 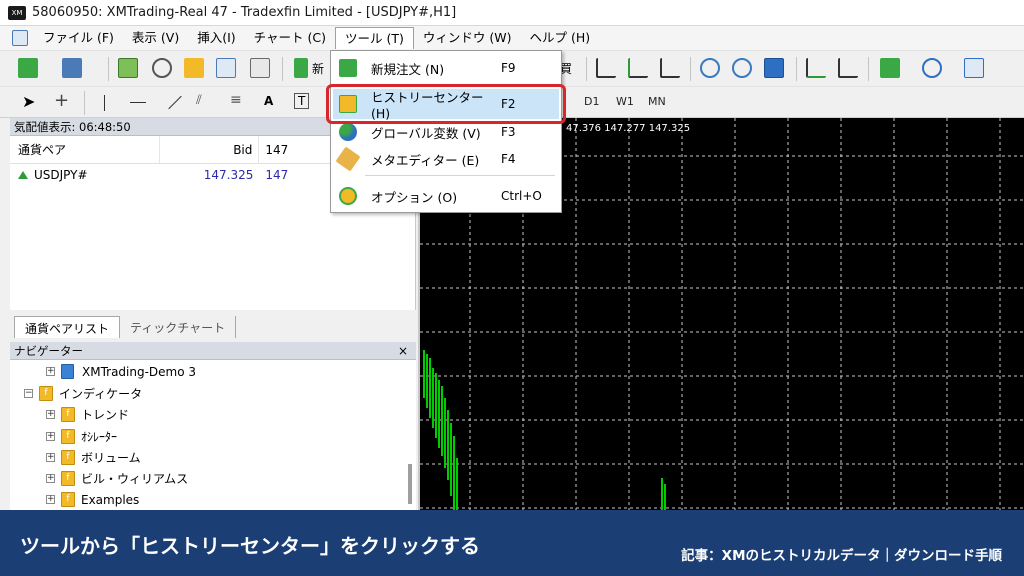 I want to click on banner-article-title: 記事：XMのヒストリカルデータ｜ダウンロード手順, so click(x=841, y=556).